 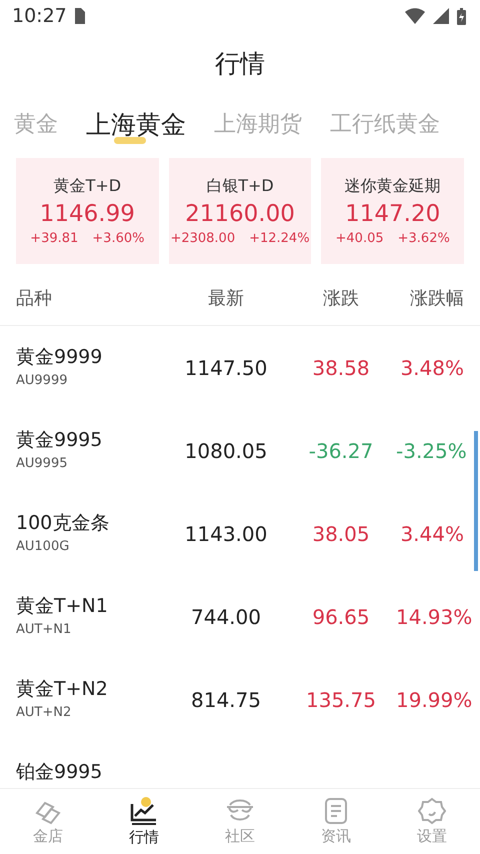 What do you see at coordinates (240, 821) in the screenshot?
I see `nav-tab: 社区` at bounding box center [240, 821].